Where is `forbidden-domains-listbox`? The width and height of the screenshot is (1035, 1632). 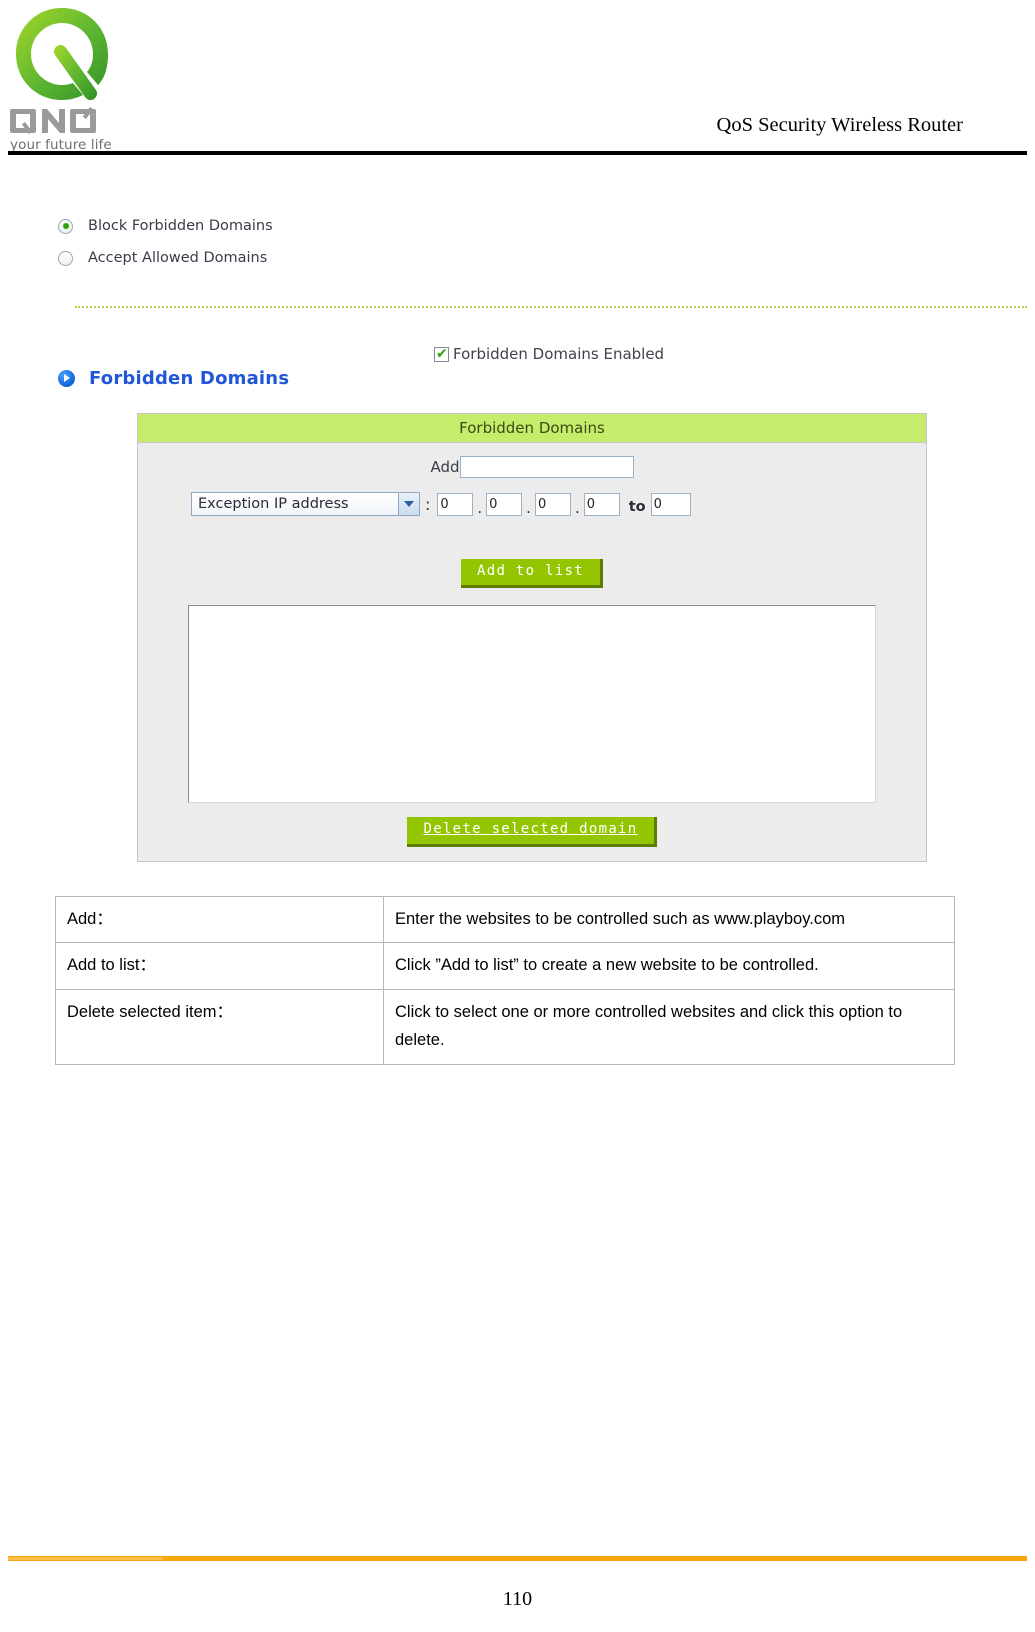
forbidden-domains-listbox is located at coordinates (532, 704).